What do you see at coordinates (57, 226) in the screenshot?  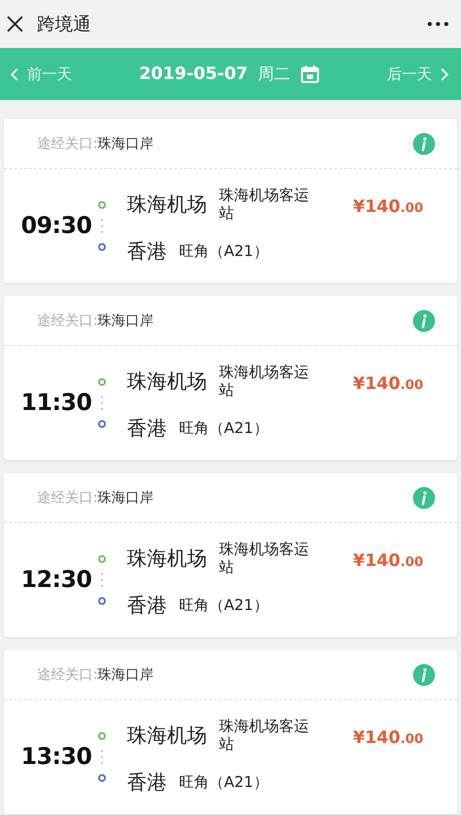 I see `departure-time: 09:30` at bounding box center [57, 226].